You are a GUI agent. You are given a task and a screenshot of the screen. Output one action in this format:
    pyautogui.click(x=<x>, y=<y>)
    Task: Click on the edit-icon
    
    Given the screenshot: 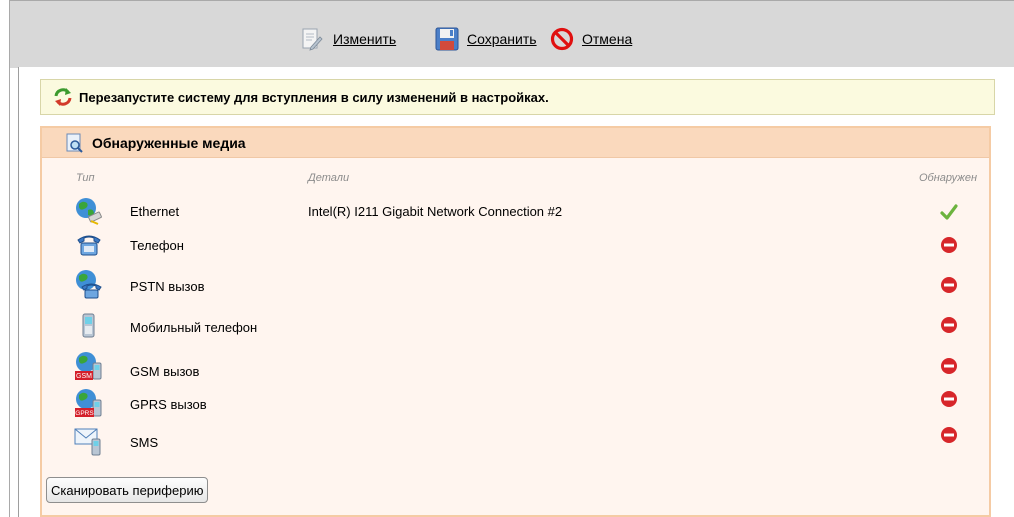 What is the action you would take?
    pyautogui.click(x=312, y=39)
    